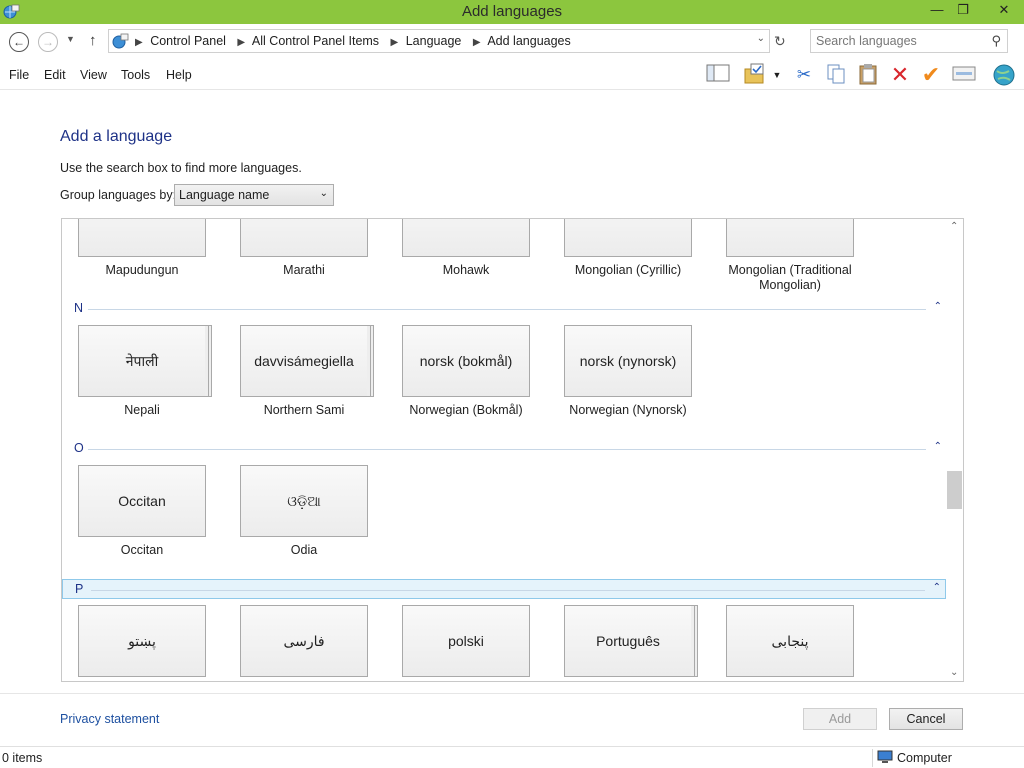 The height and width of the screenshot is (768, 1024). I want to click on native-language-name: Occitan, so click(142, 501).